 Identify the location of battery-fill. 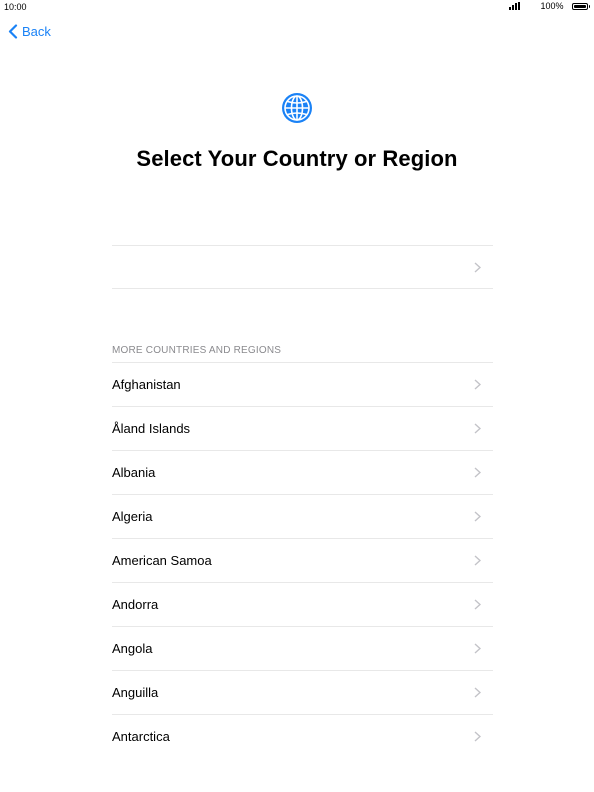
(579, 6).